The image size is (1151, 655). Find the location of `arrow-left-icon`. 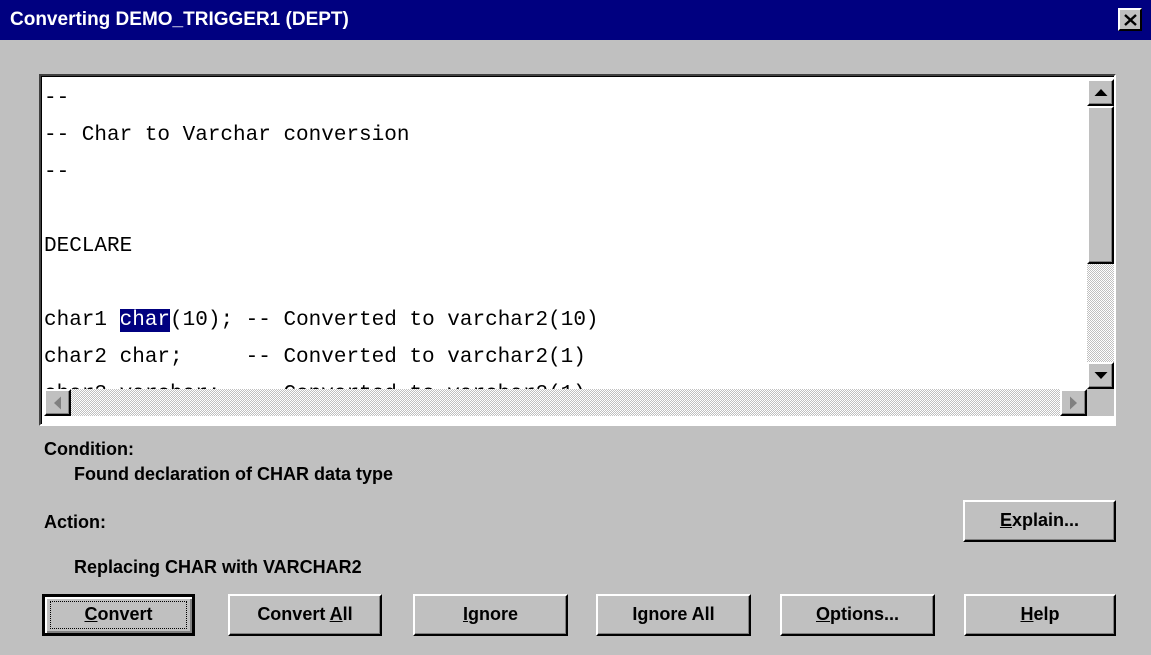

arrow-left-icon is located at coordinates (57, 402).